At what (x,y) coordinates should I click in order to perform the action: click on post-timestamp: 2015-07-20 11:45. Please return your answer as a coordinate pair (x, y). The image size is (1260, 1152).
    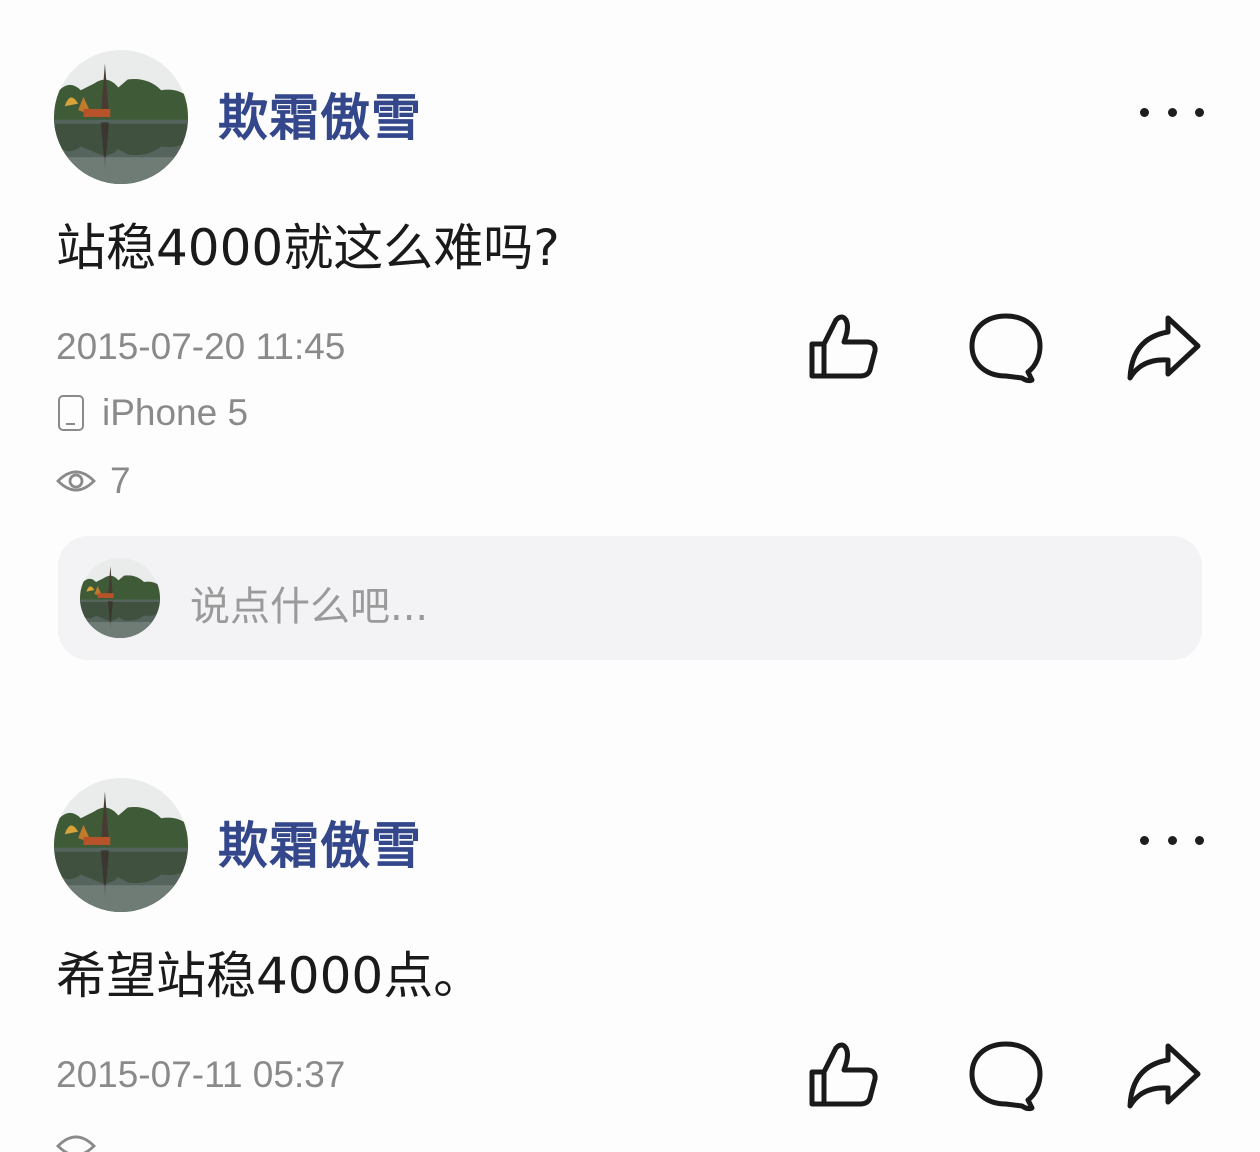
    Looking at the image, I should click on (201, 346).